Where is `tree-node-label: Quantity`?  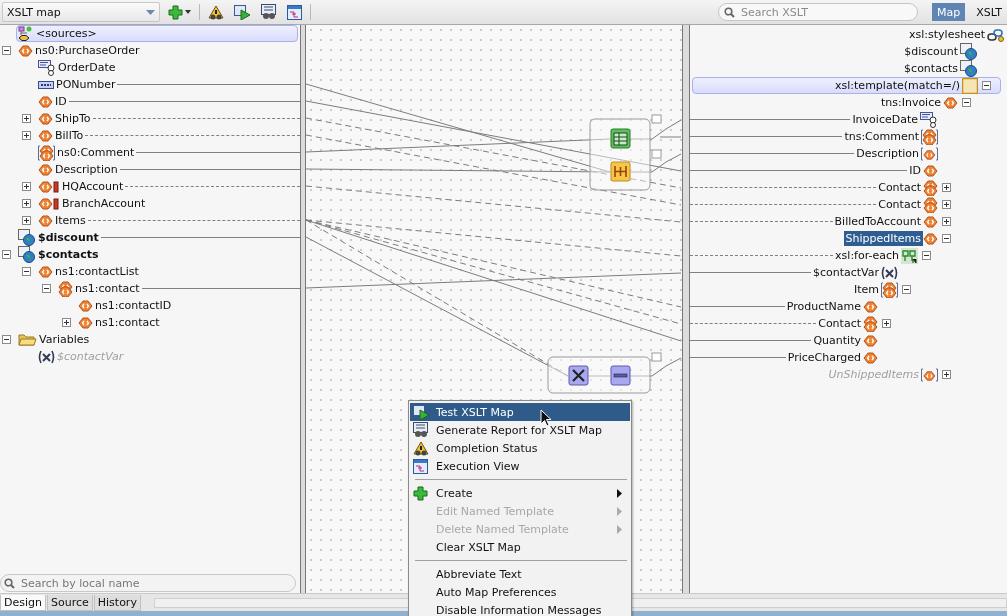
tree-node-label: Quantity is located at coordinates (837, 340).